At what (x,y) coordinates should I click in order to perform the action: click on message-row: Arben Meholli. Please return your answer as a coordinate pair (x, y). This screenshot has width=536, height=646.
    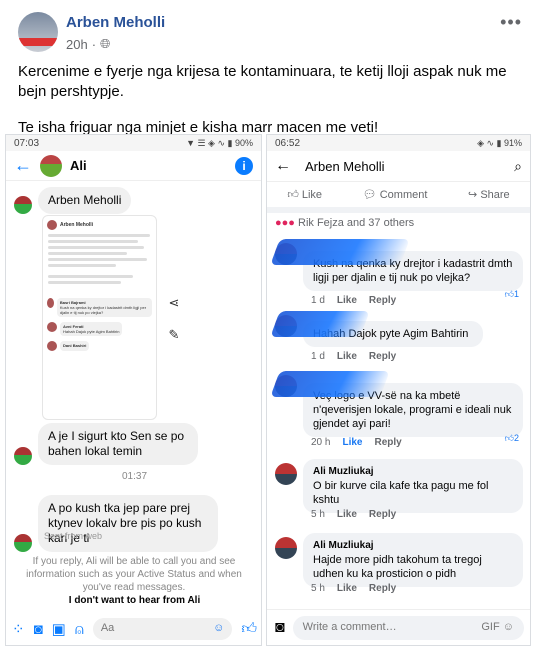
    Looking at the image, I should click on (73, 200).